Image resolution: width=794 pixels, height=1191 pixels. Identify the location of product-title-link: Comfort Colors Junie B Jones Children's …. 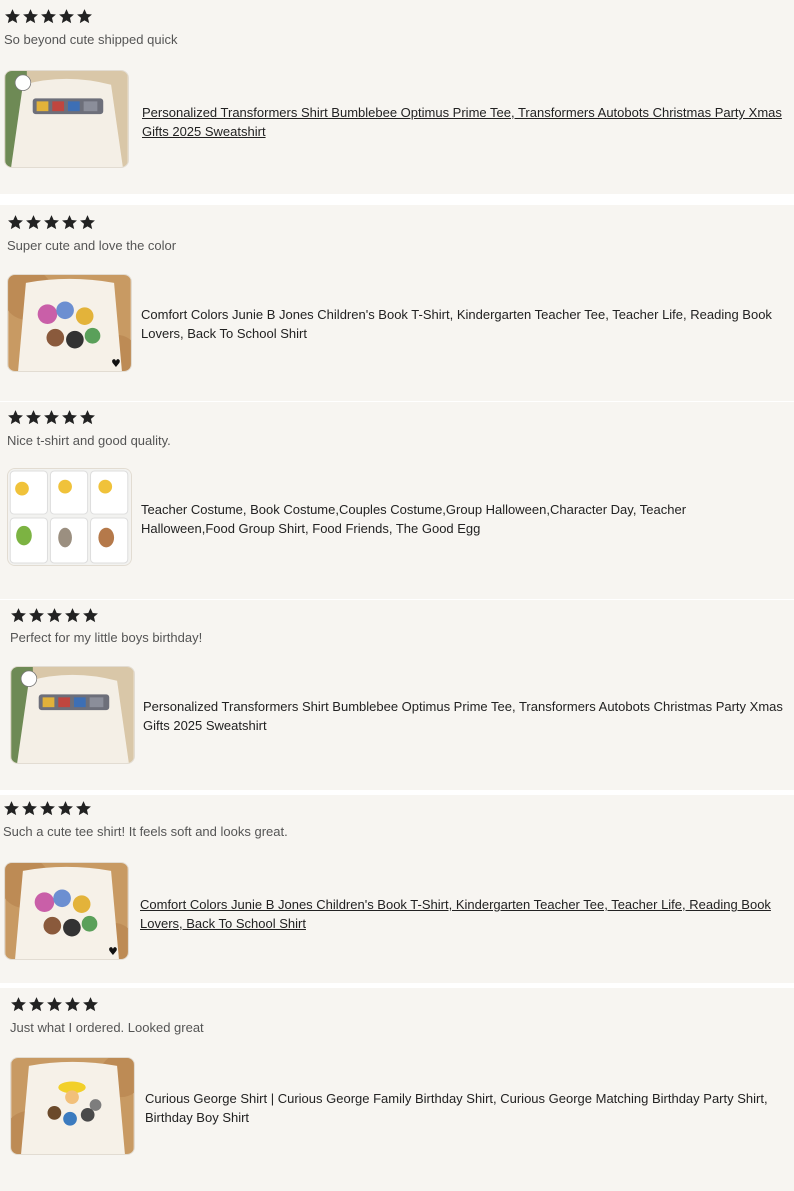
(460, 914).